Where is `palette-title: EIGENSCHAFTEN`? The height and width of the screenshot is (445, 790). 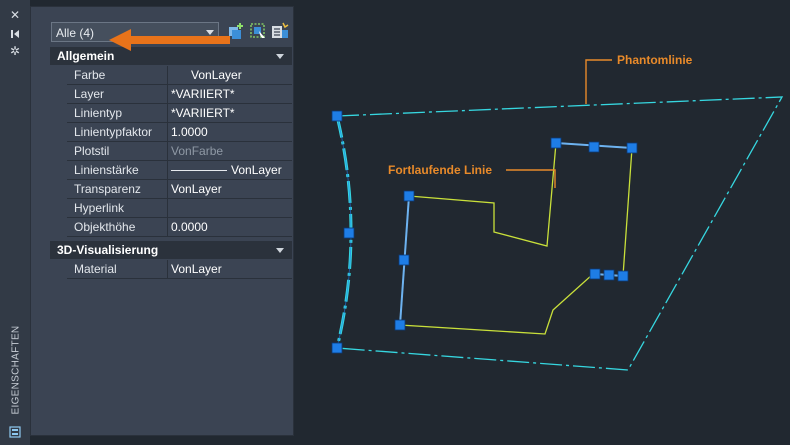
palette-title: EIGENSCHAFTEN is located at coordinates (16, 370).